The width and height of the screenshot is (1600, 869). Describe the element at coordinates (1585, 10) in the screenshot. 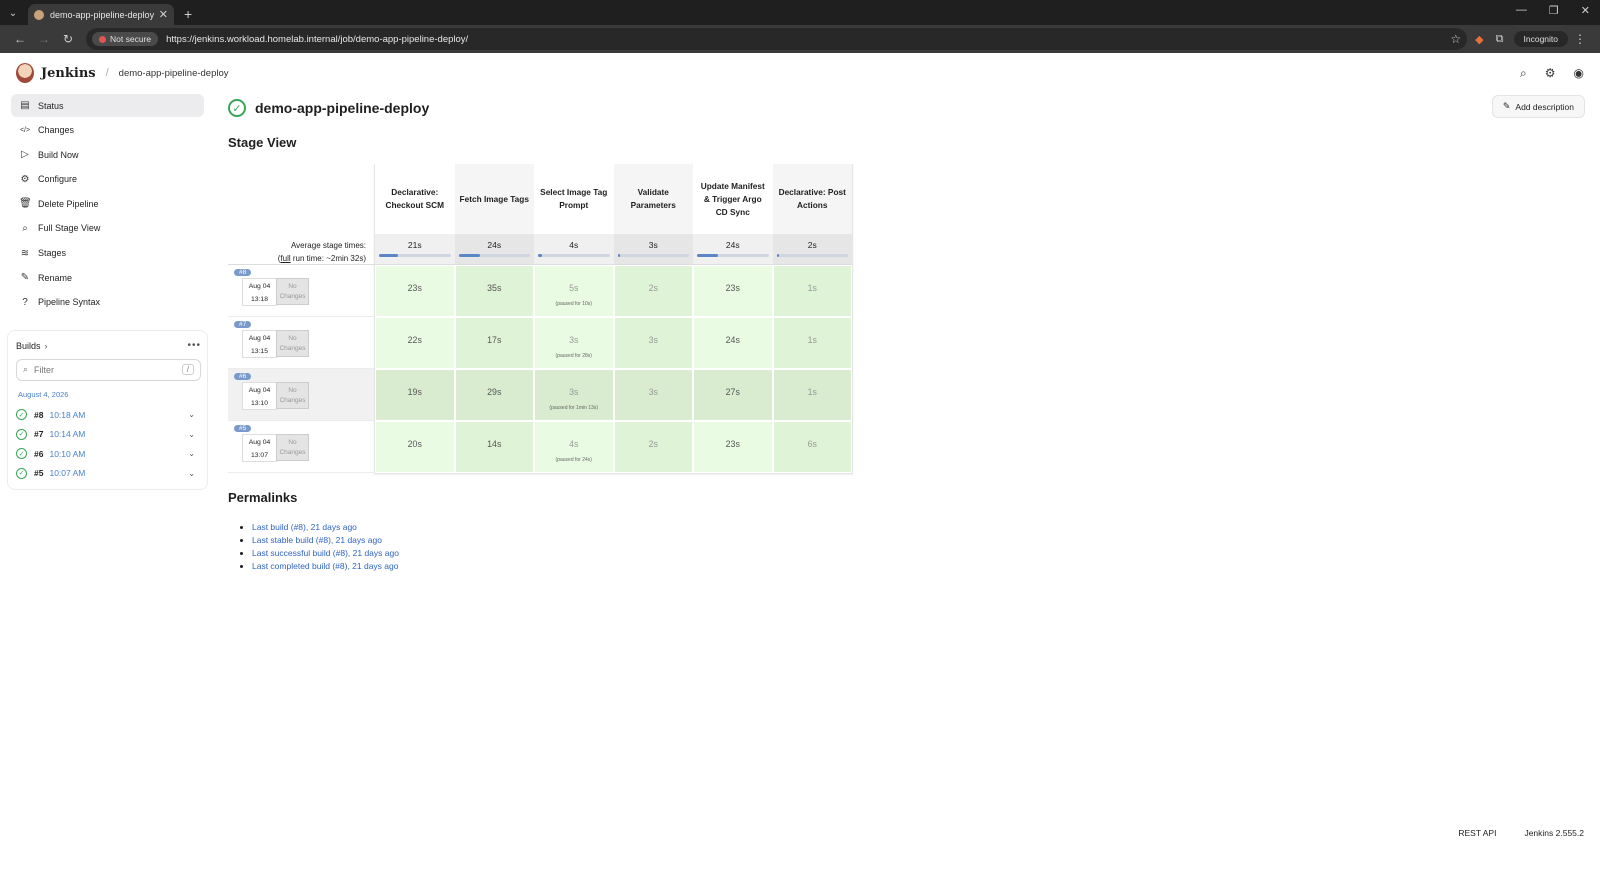

I see `close-window-icon: ✕` at that location.